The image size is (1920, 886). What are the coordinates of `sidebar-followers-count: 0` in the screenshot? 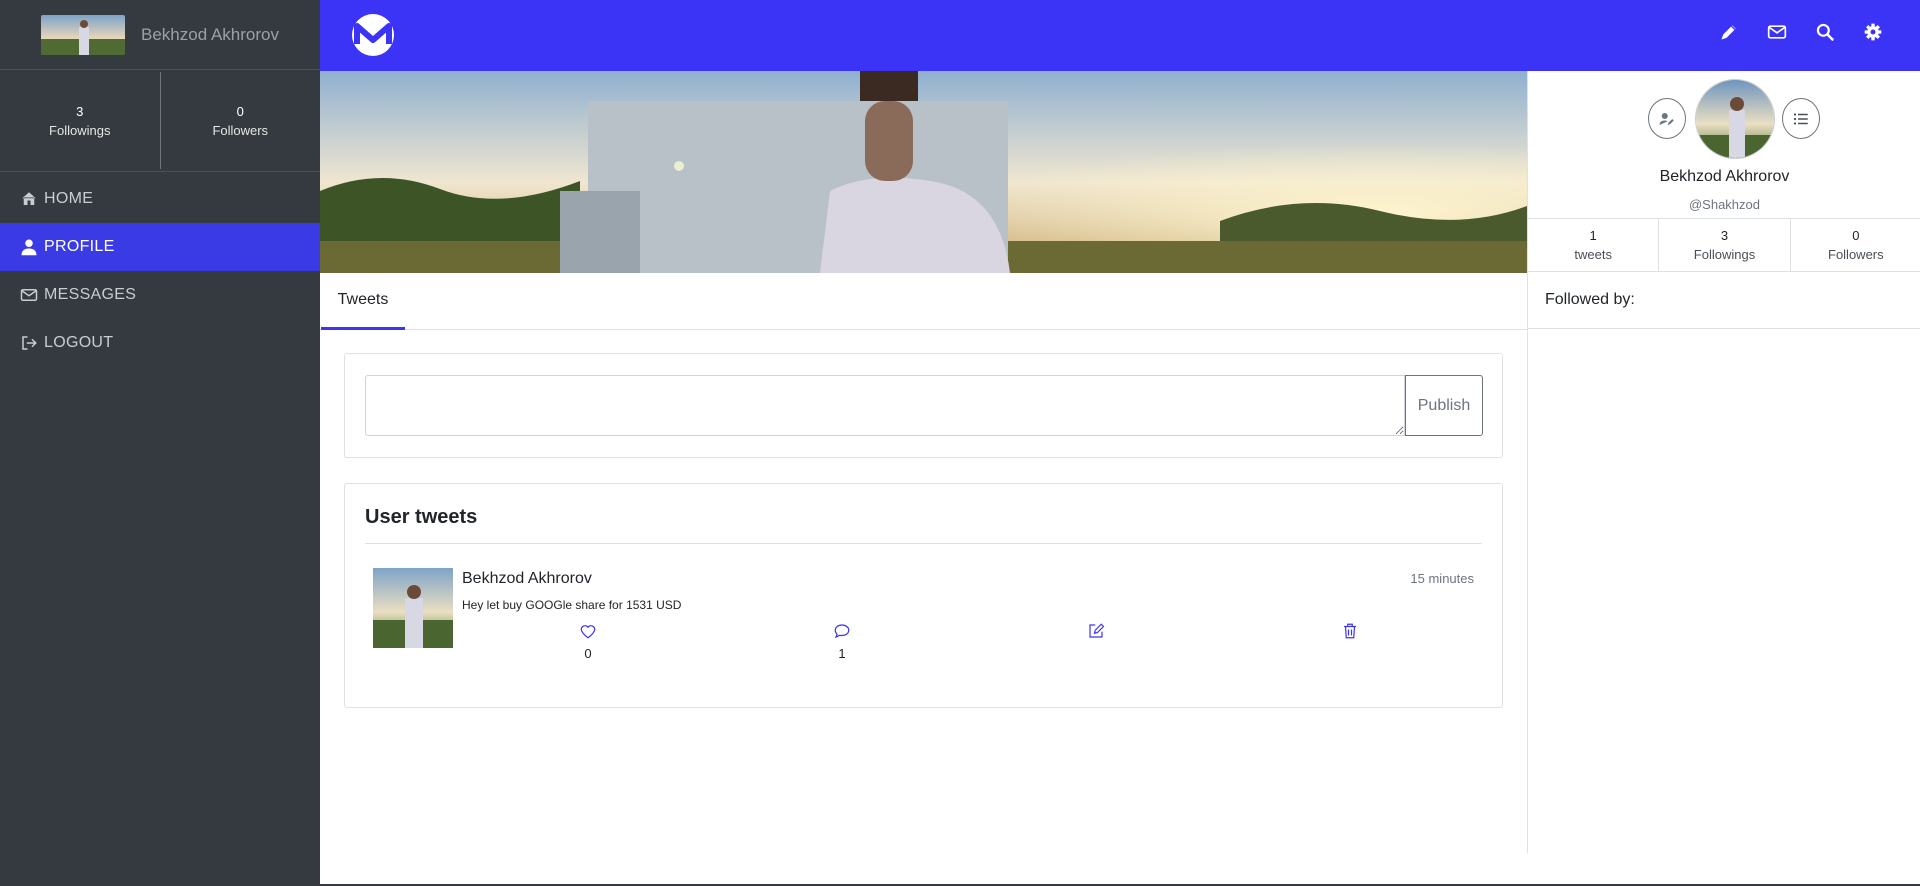 It's located at (240, 111).